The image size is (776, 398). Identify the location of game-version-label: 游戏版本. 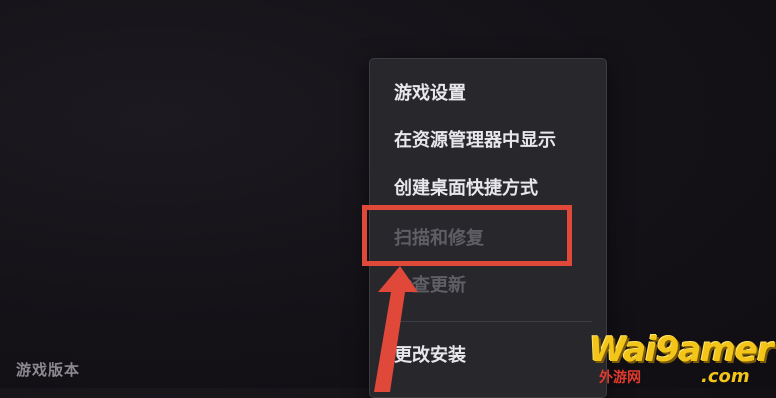
(48, 370).